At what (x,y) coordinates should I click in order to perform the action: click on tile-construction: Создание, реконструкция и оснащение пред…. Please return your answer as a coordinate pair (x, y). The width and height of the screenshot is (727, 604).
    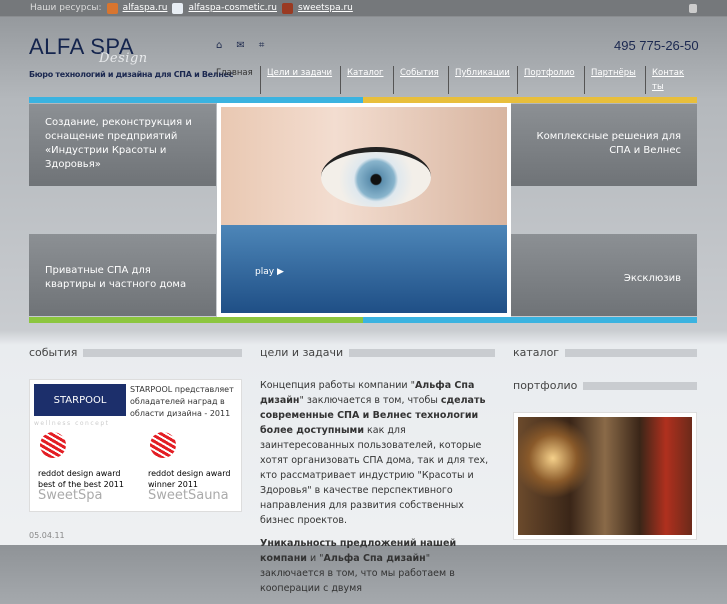
    Looking at the image, I should click on (122, 145).